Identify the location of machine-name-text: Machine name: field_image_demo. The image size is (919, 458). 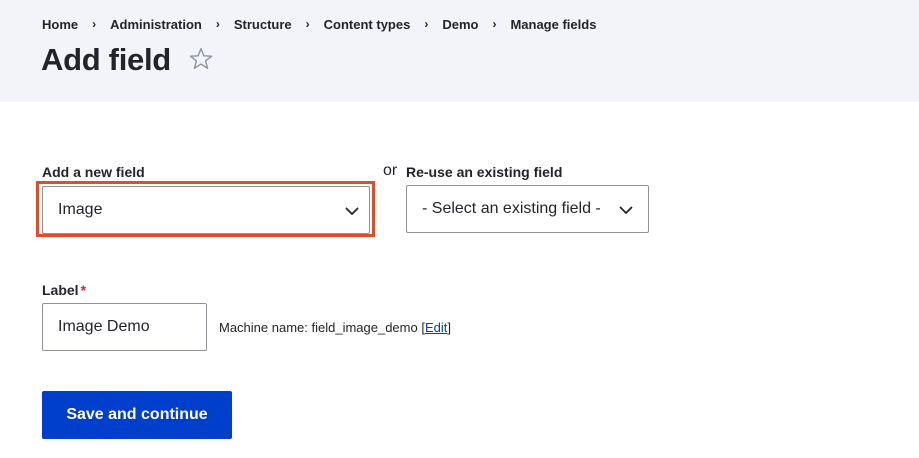
(318, 327).